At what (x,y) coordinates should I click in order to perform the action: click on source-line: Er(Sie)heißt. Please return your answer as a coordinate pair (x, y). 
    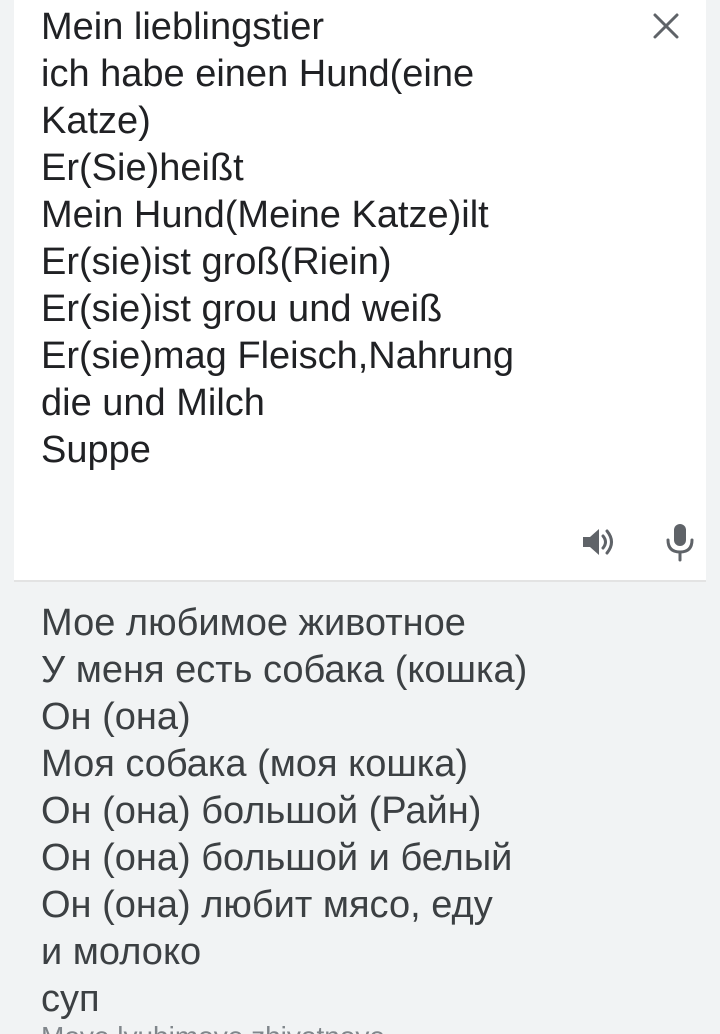
    Looking at the image, I should click on (142, 168).